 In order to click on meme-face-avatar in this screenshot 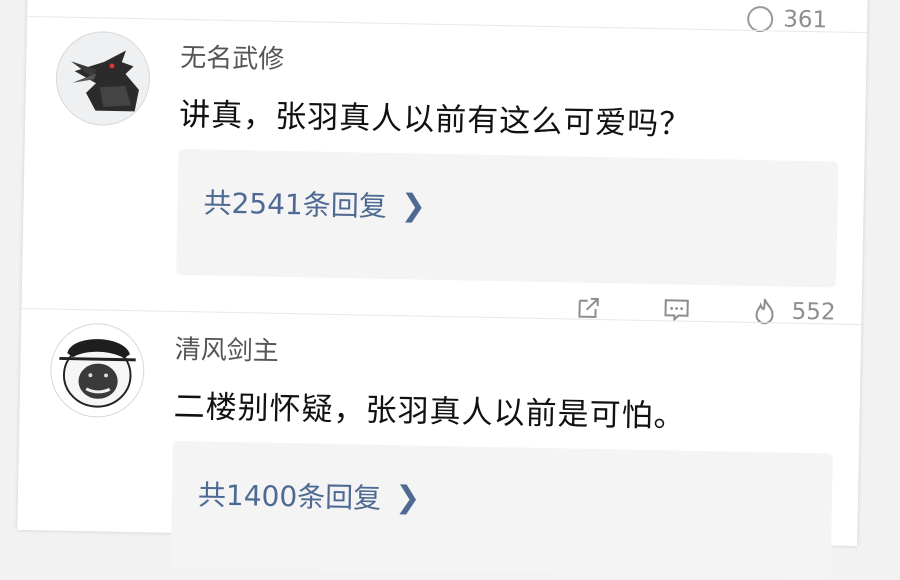, I will do `click(97, 370)`.